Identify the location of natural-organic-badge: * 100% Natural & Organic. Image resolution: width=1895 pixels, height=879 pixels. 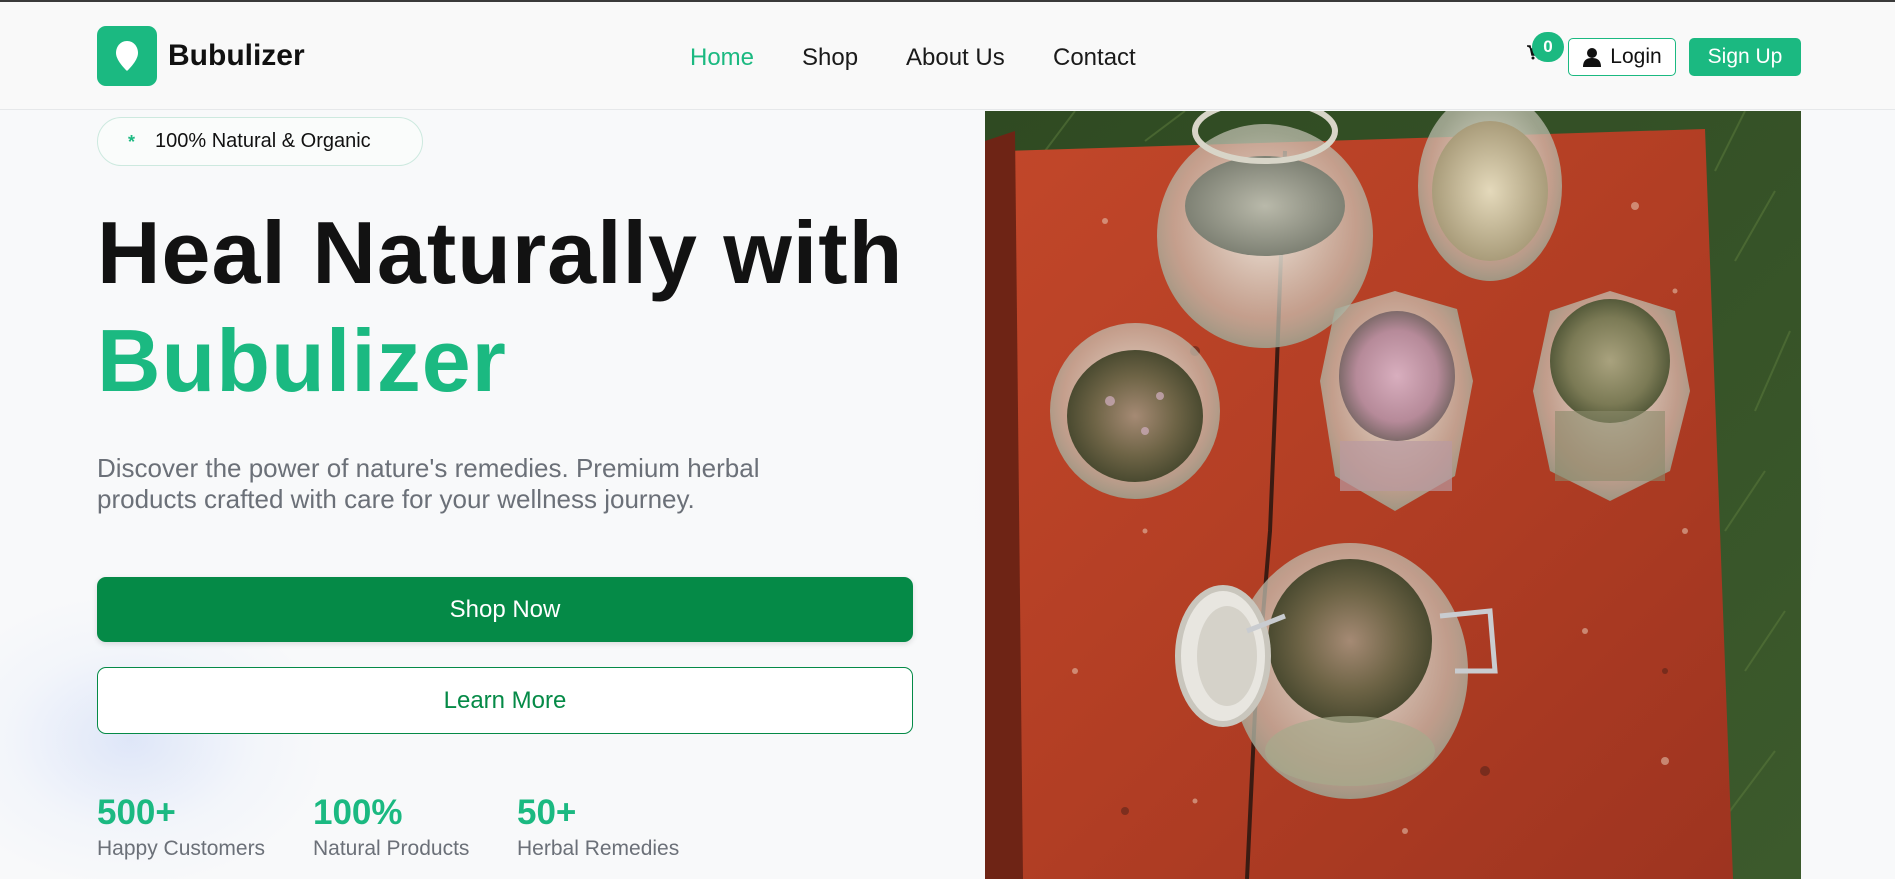
(260, 141).